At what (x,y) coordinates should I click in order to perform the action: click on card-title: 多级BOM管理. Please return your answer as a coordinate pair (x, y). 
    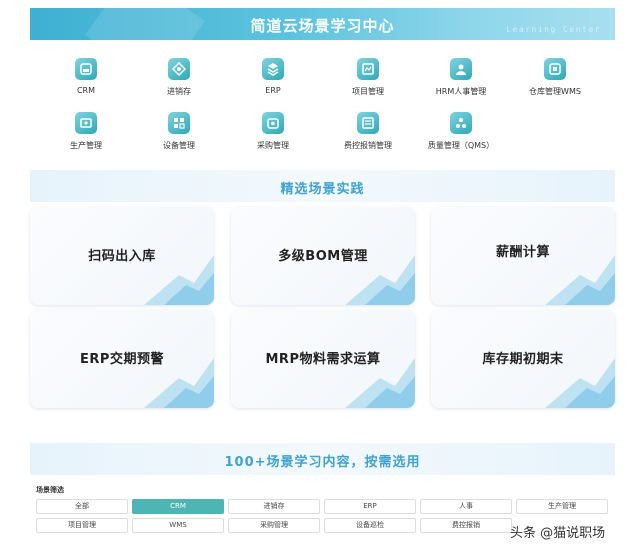
    Looking at the image, I should click on (323, 256).